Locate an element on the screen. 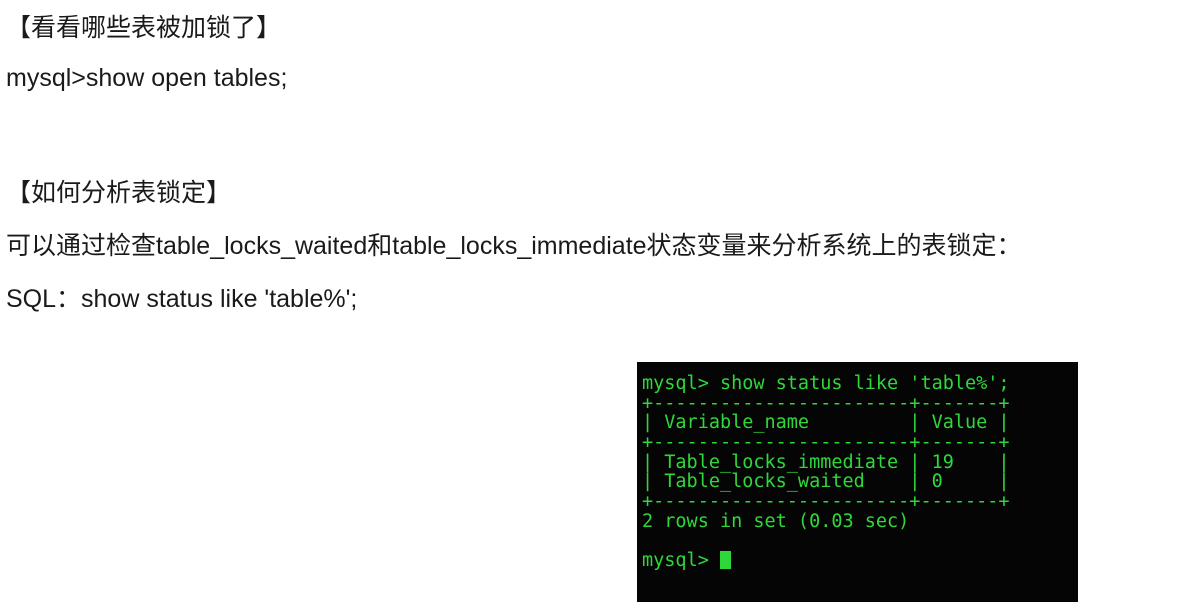  heading-analyze-table-locks: 【如何分析表锁定】 is located at coordinates (119, 193).